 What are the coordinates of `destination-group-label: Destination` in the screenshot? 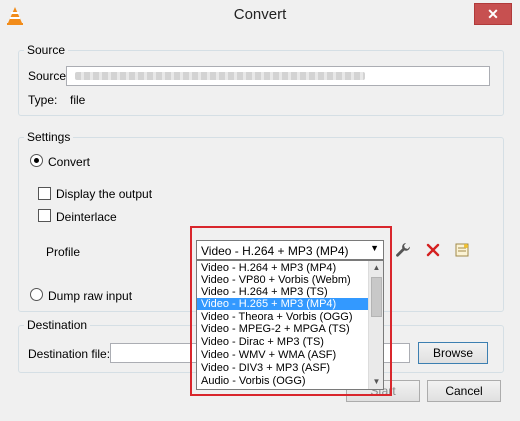 It's located at (57, 325).